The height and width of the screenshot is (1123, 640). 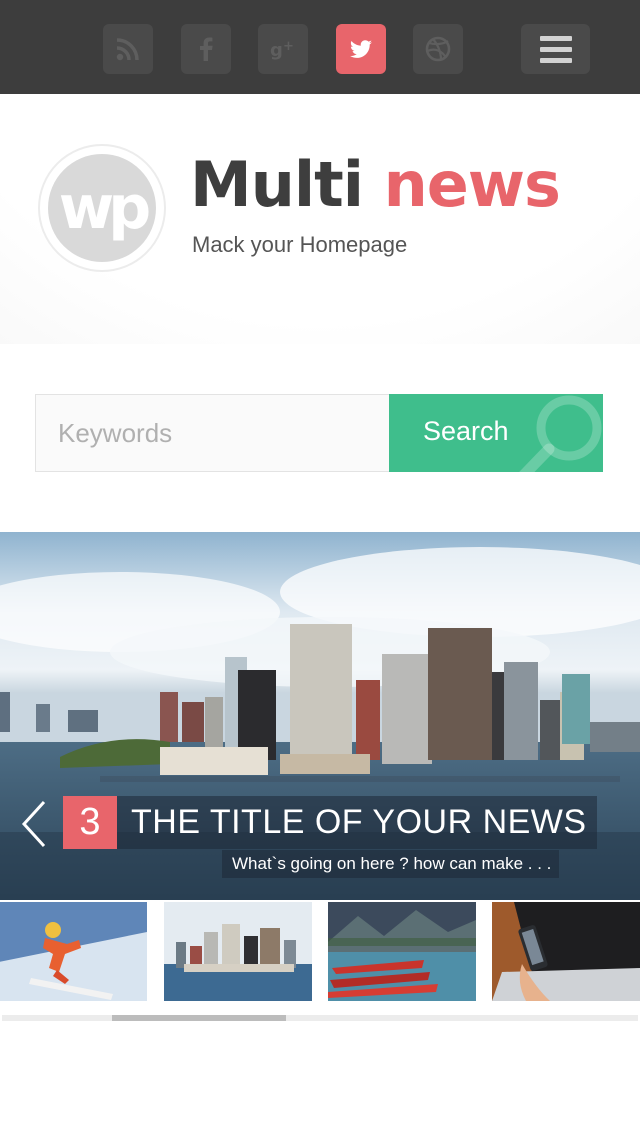 I want to click on slide-number-badge: 3, so click(x=90, y=822).